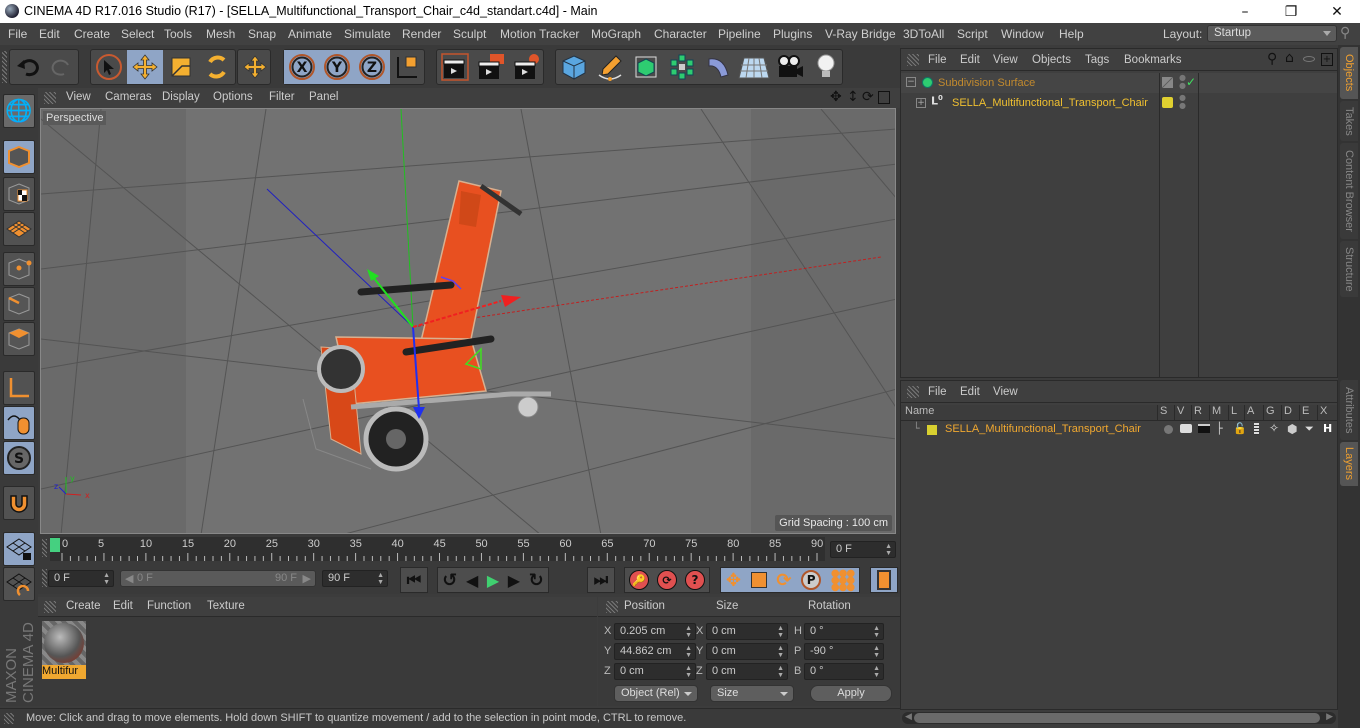  I want to click on scroll-left-icon: ◀, so click(908, 717).